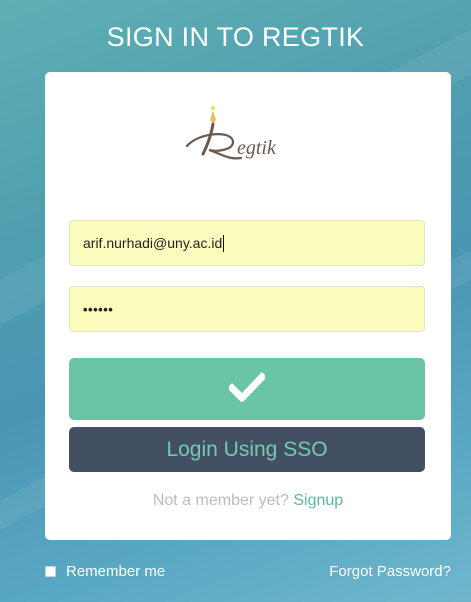 Image resolution: width=471 pixels, height=602 pixels. I want to click on remember-me-label: Remember me, so click(116, 571).